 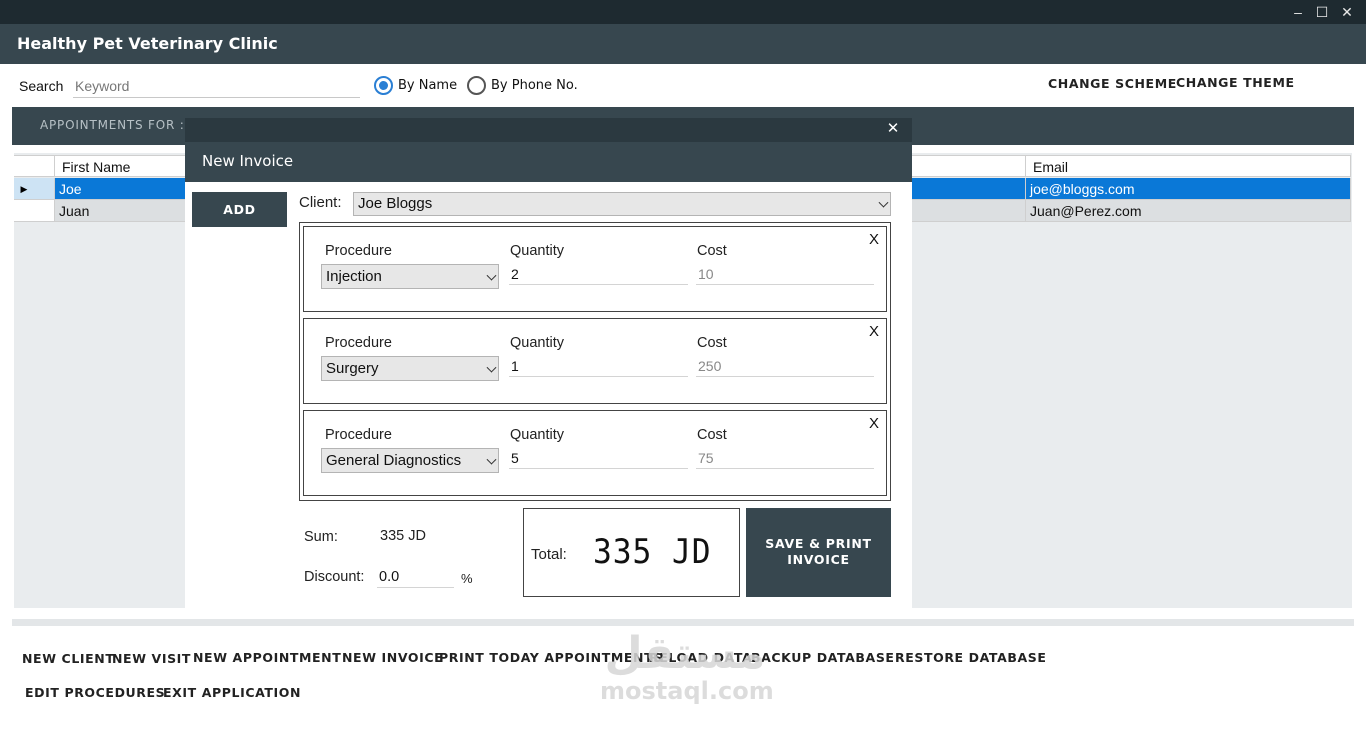 I want to click on by-phone-radio, so click(x=476, y=85).